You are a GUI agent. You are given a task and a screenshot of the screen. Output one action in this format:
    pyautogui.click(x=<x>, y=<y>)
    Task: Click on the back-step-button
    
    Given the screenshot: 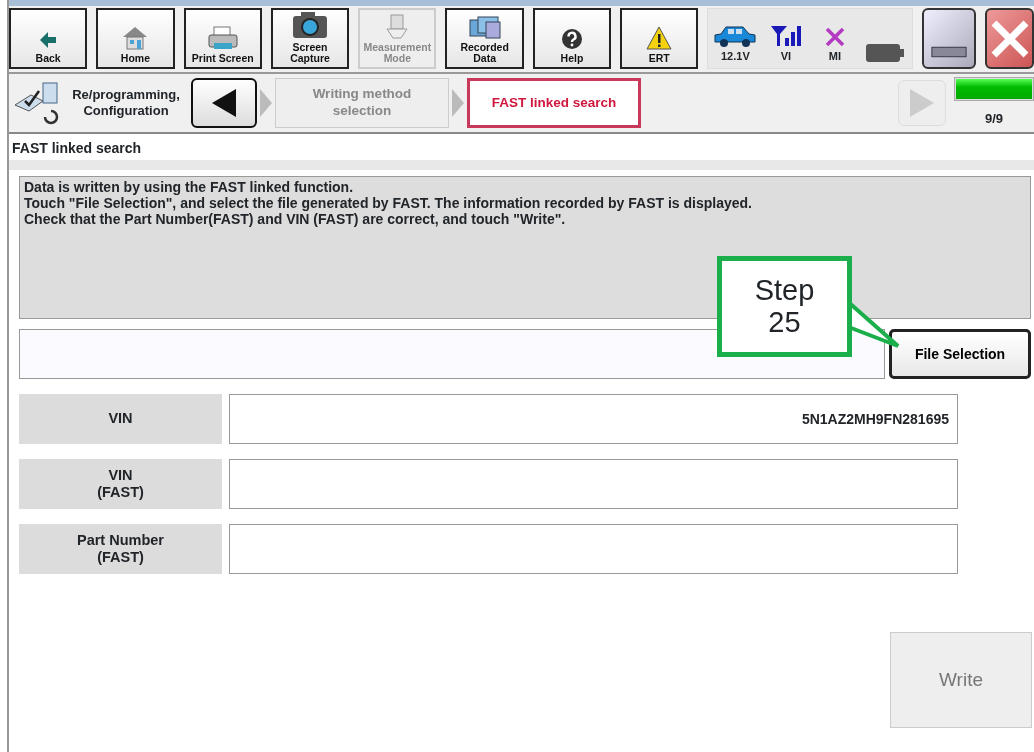 What is the action you would take?
    pyautogui.click(x=224, y=103)
    